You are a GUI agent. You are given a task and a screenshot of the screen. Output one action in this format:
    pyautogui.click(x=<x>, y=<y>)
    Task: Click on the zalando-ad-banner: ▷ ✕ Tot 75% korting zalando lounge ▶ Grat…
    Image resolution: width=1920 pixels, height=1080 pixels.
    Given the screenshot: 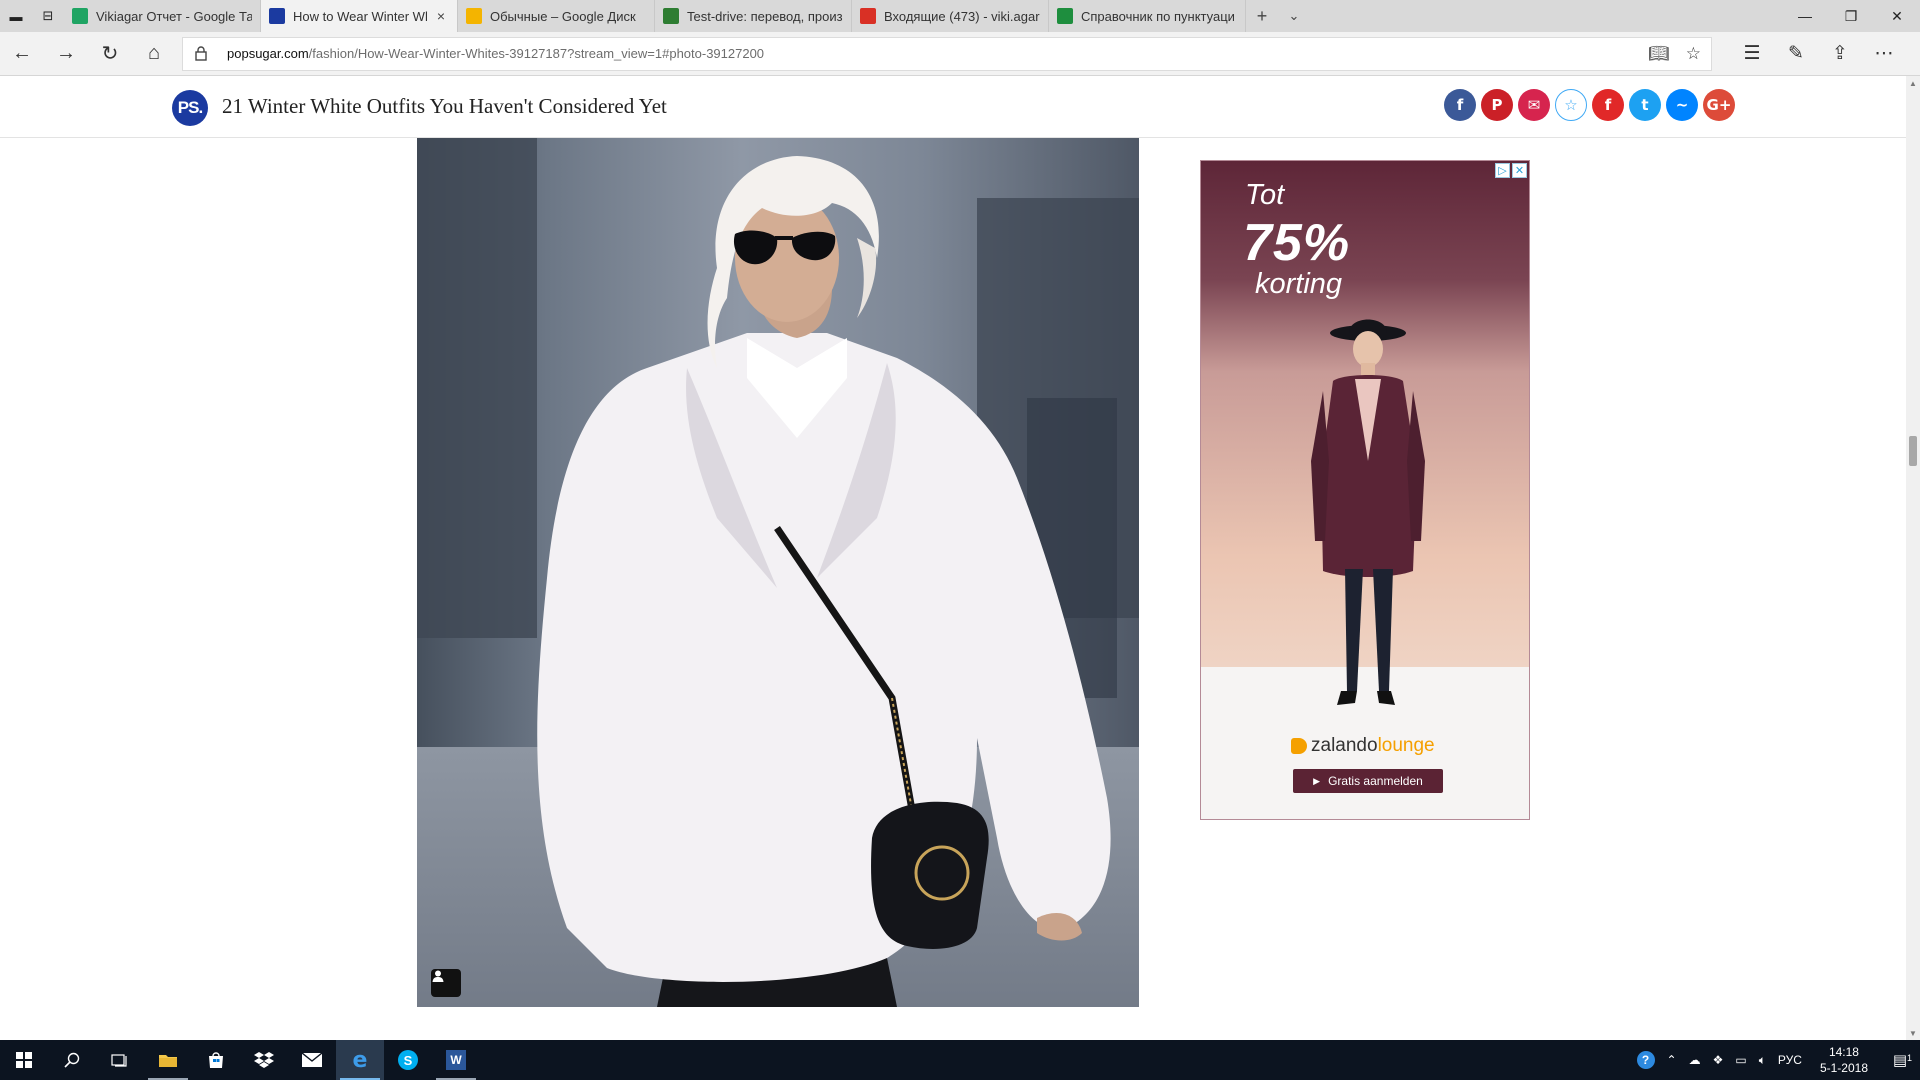 What is the action you would take?
    pyautogui.click(x=1365, y=490)
    